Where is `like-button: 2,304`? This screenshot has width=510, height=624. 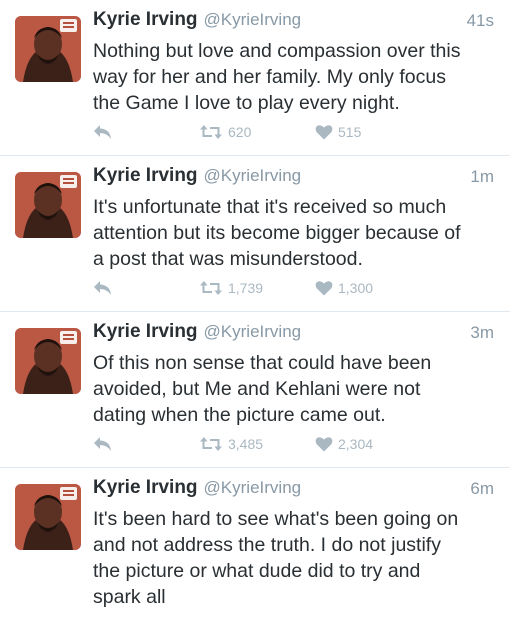 like-button: 2,304 is located at coordinates (344, 444).